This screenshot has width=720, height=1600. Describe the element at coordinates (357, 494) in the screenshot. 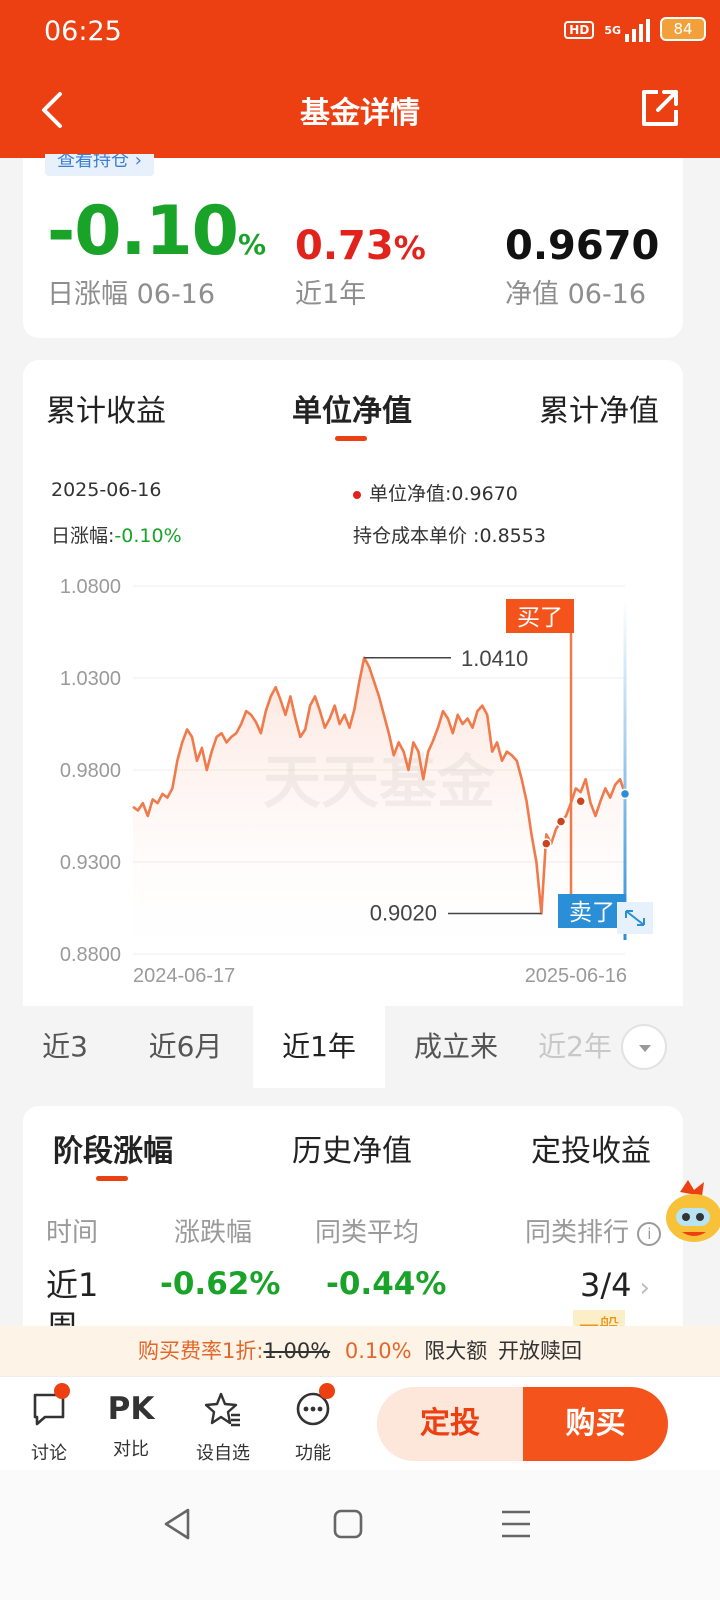

I see `red-dot-icon` at that location.